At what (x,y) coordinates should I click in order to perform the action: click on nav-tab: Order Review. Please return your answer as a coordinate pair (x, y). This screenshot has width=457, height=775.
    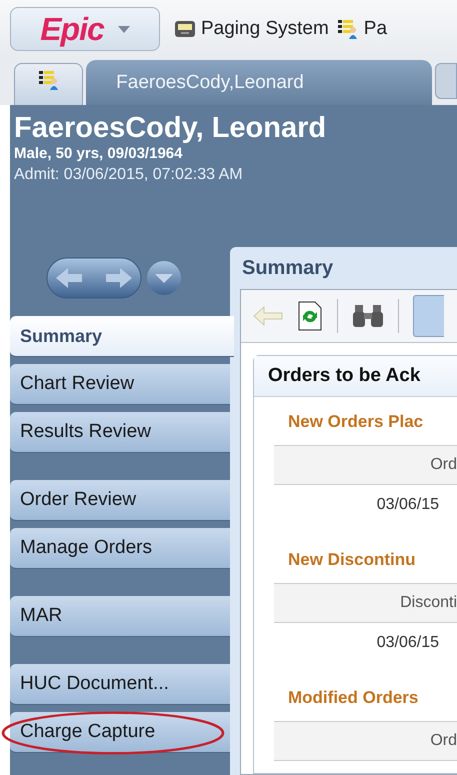
    Looking at the image, I should click on (120, 500).